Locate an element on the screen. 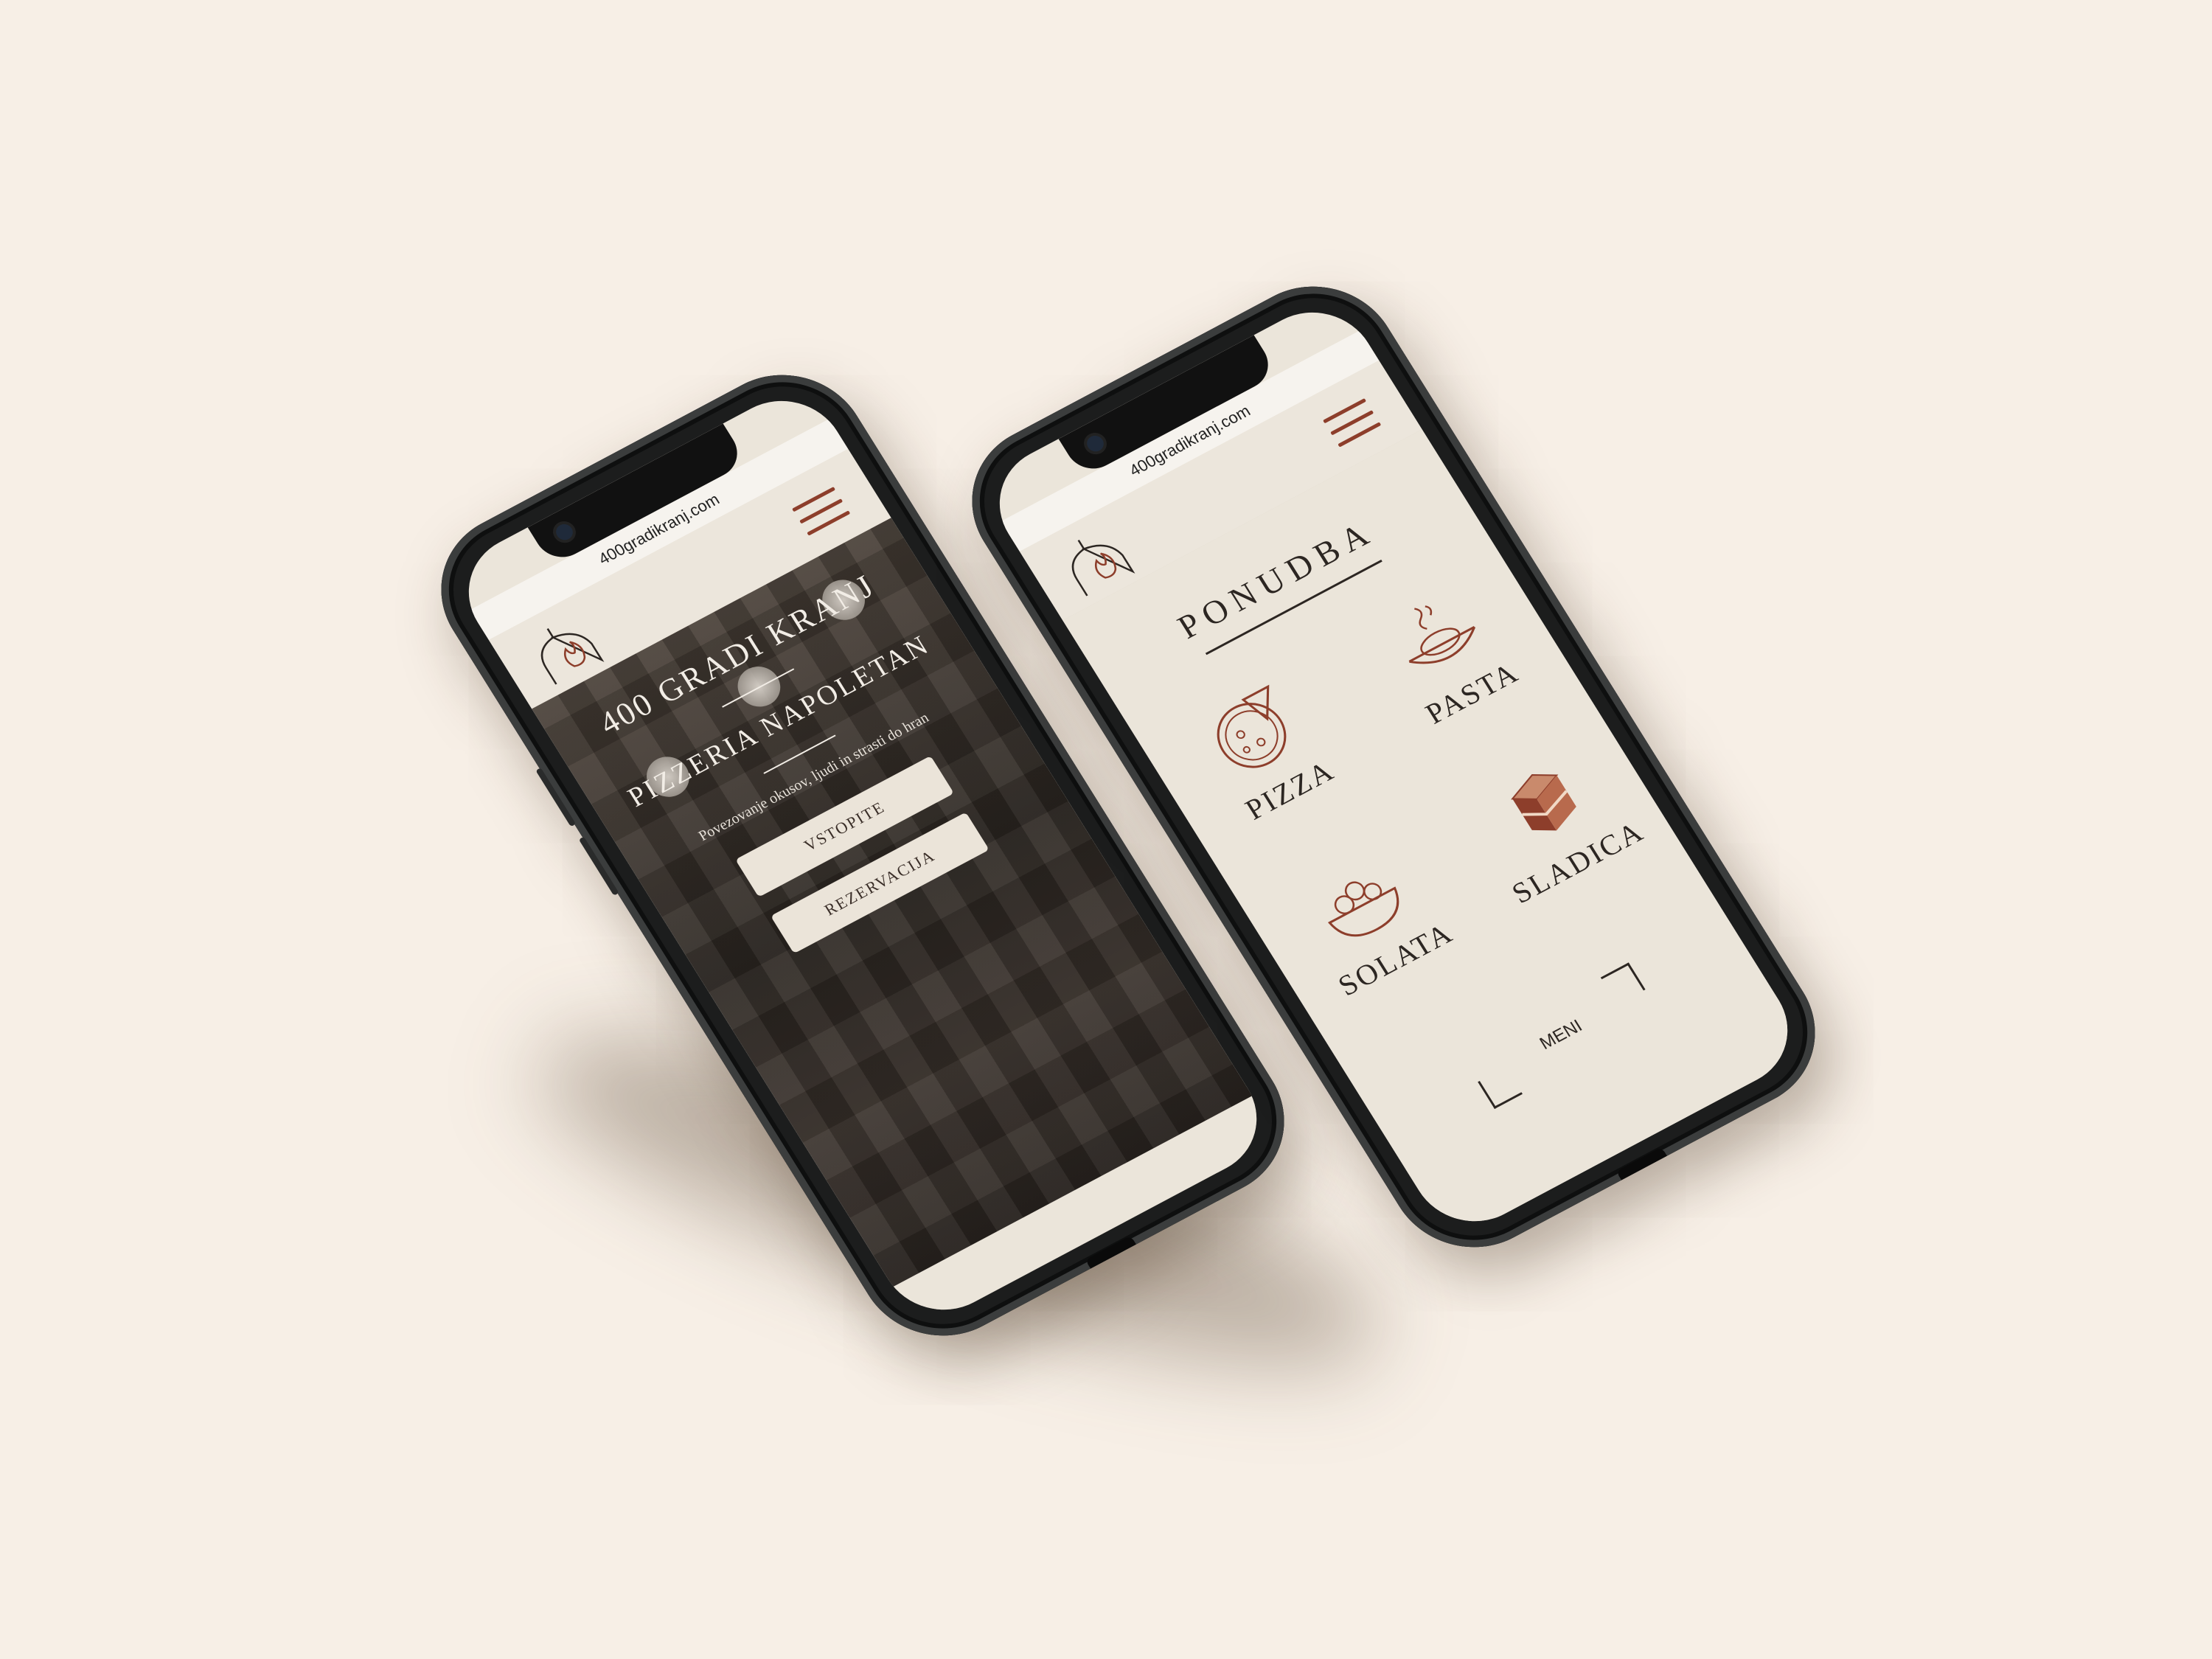 The width and height of the screenshot is (2212, 1659). category-pizza: PIZZA is located at coordinates (1265, 750).